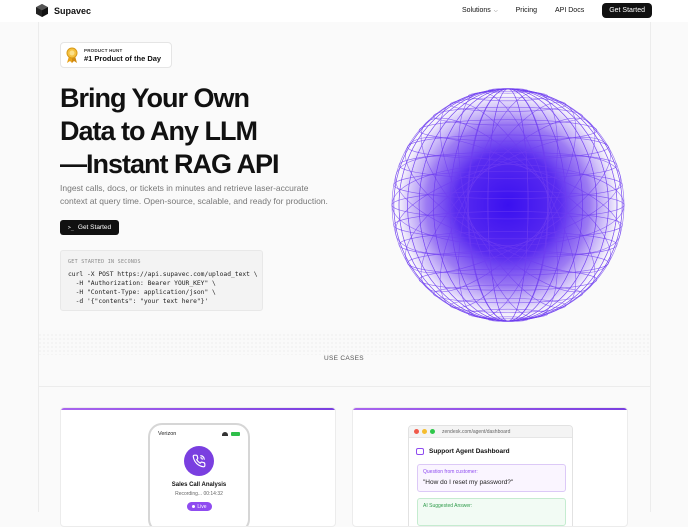 The height and width of the screenshot is (527, 688). I want to click on frame-line-left, so click(38, 267).